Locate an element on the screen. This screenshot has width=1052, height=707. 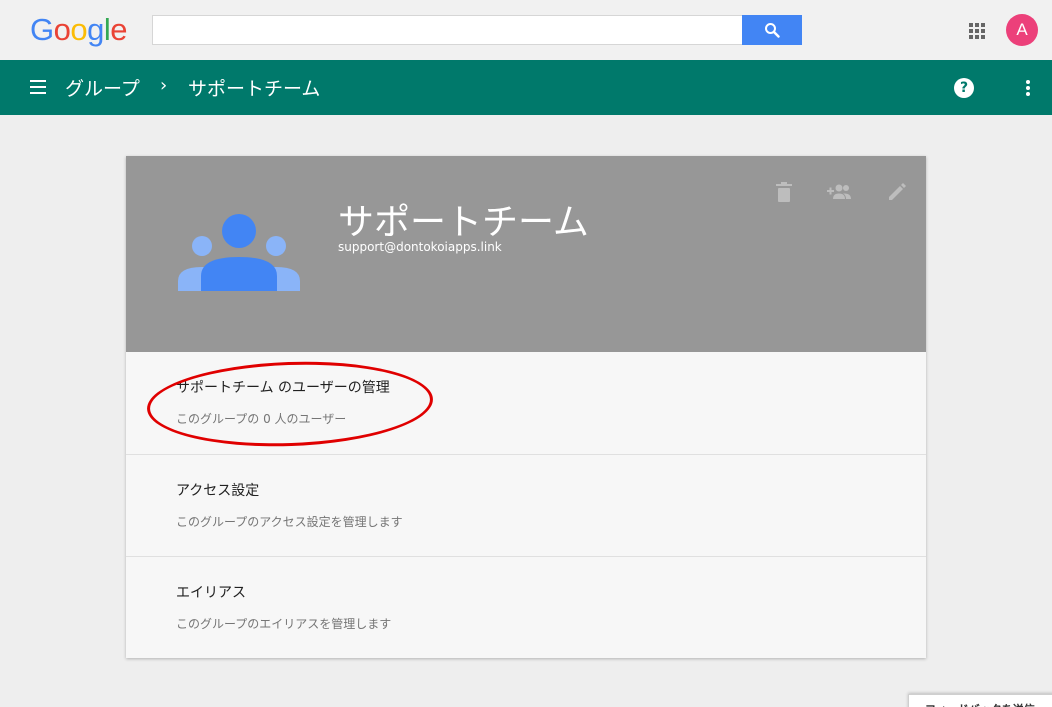
group-name: サポートチーム is located at coordinates (463, 222).